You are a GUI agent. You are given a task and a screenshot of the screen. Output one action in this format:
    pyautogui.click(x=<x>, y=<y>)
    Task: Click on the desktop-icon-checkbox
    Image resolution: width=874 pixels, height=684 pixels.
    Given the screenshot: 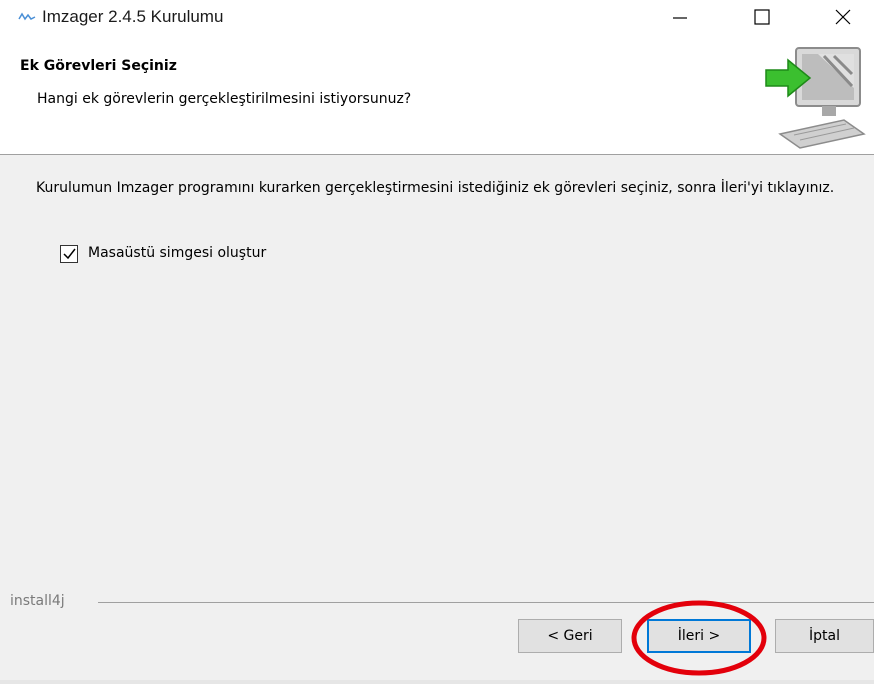 What is the action you would take?
    pyautogui.click(x=69, y=254)
    